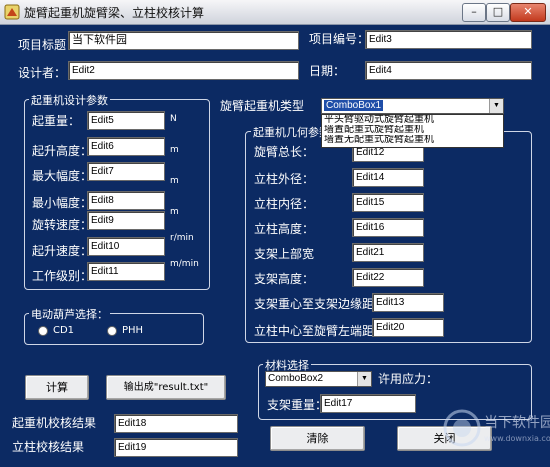 This screenshot has width=550, height=467. I want to click on max-range-label: 最大幅度：, so click(62, 176).